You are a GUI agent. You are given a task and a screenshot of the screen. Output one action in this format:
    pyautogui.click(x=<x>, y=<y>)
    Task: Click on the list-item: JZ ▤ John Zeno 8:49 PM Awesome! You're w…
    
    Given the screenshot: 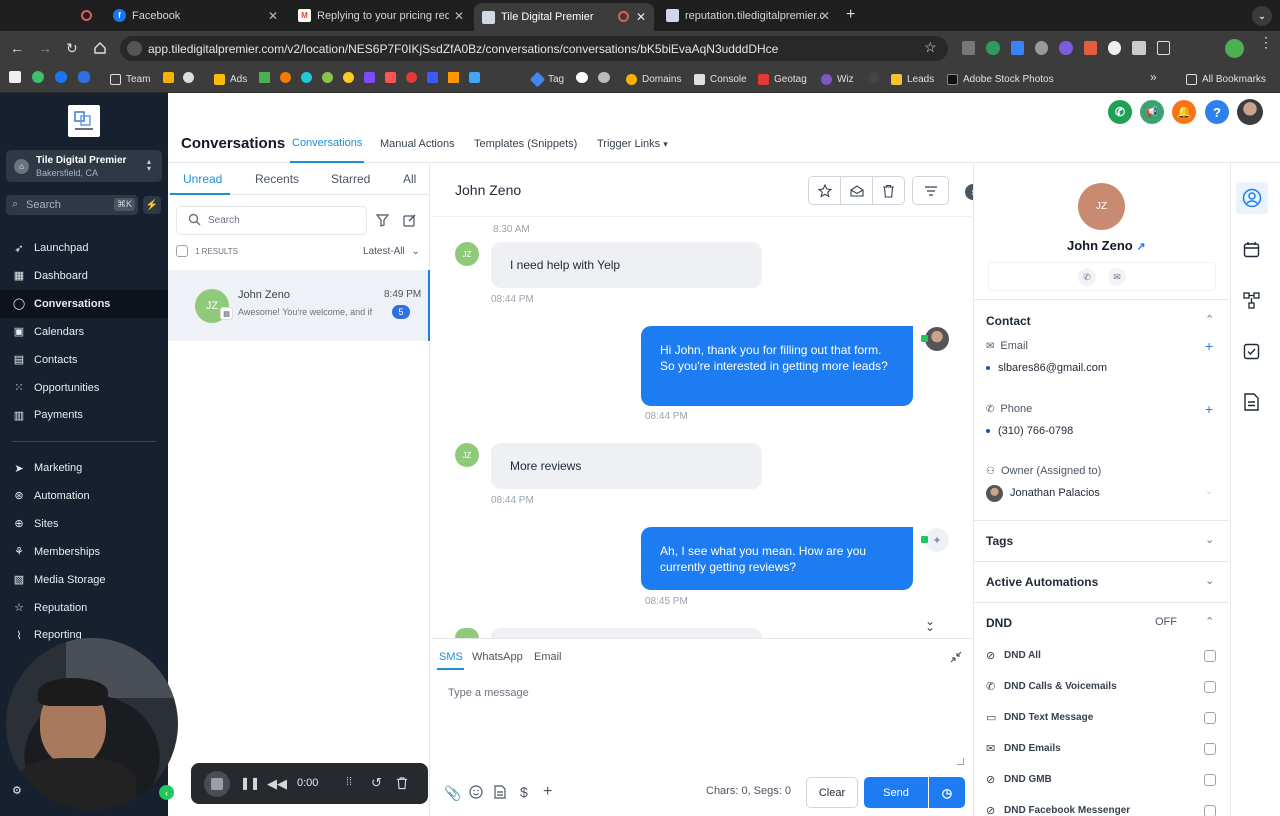 What is the action you would take?
    pyautogui.click(x=299, y=305)
    